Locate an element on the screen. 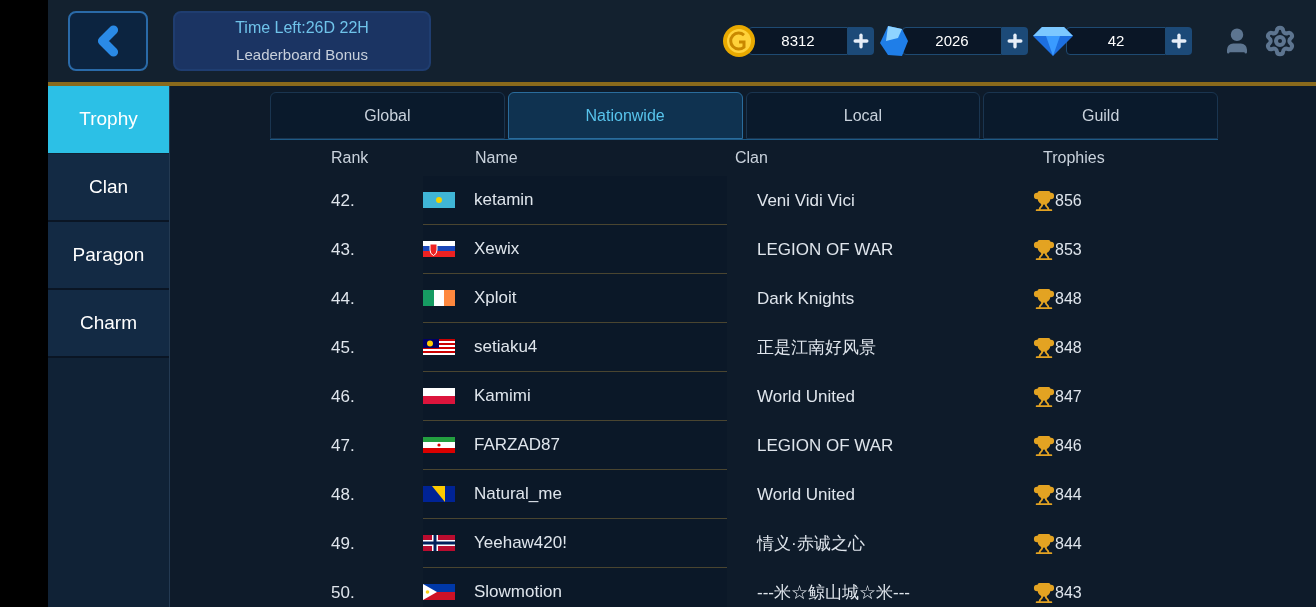 Image resolution: width=1316 pixels, height=607 pixels. settings-icon is located at coordinates (1280, 41).